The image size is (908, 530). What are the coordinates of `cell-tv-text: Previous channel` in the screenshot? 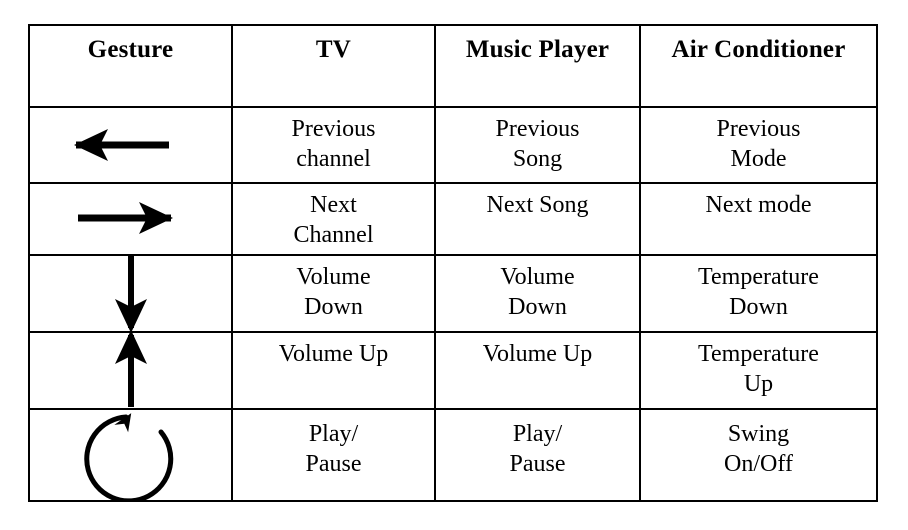 It's located at (333, 144).